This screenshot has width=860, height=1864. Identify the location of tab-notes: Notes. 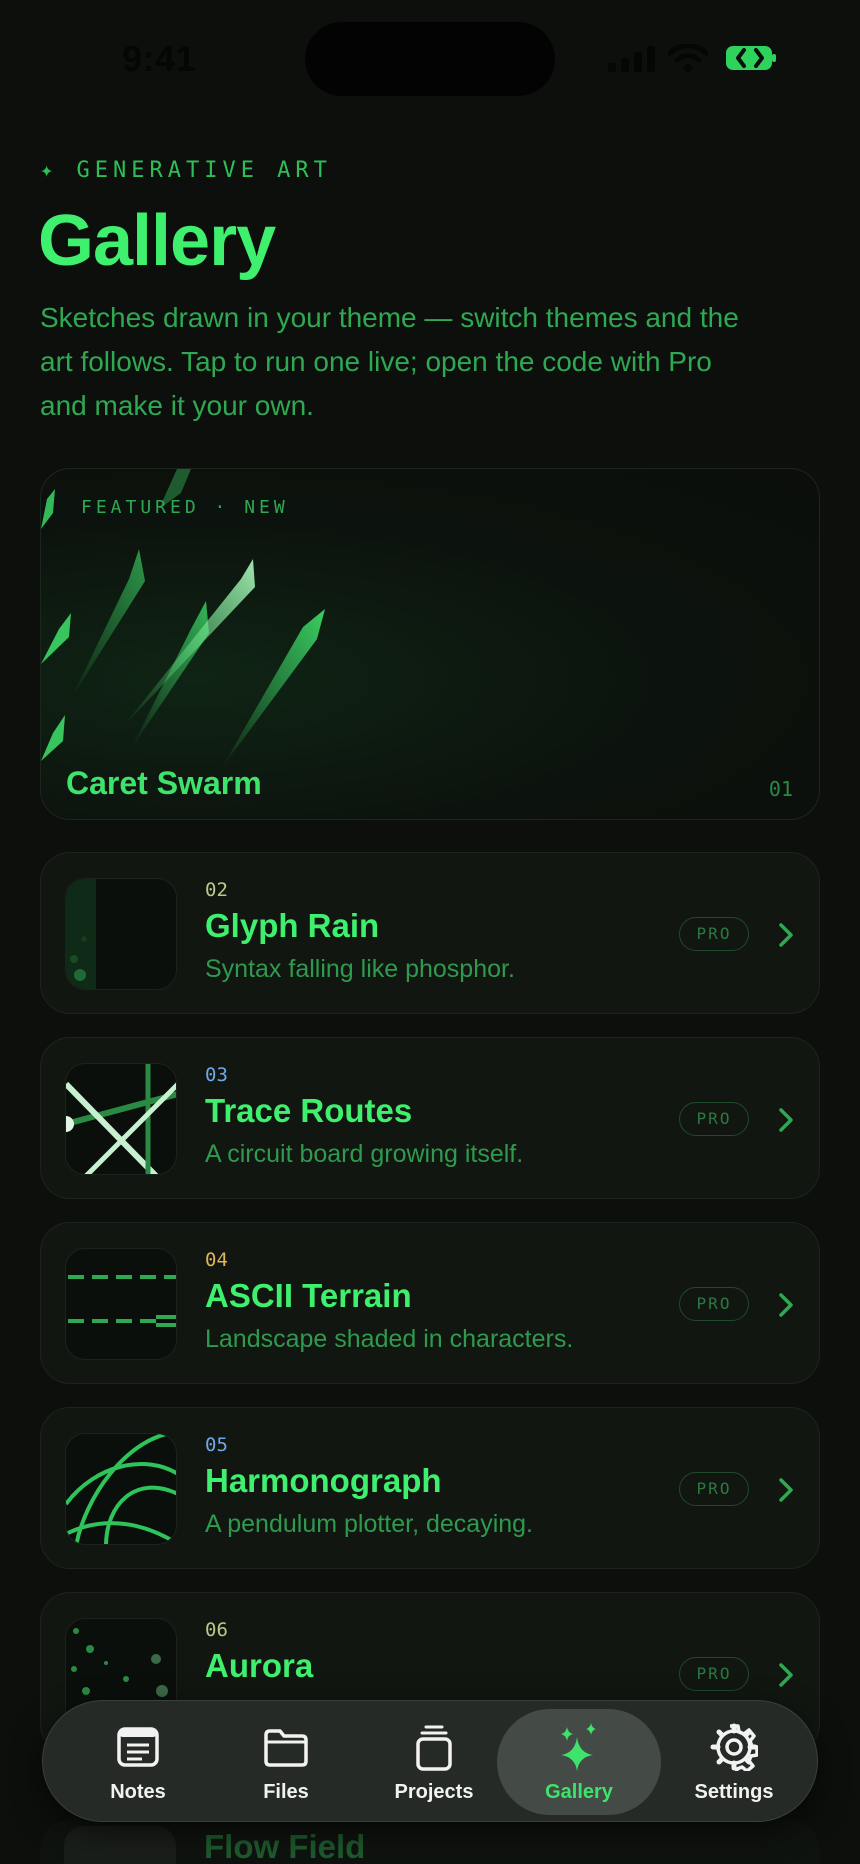
(138, 1762).